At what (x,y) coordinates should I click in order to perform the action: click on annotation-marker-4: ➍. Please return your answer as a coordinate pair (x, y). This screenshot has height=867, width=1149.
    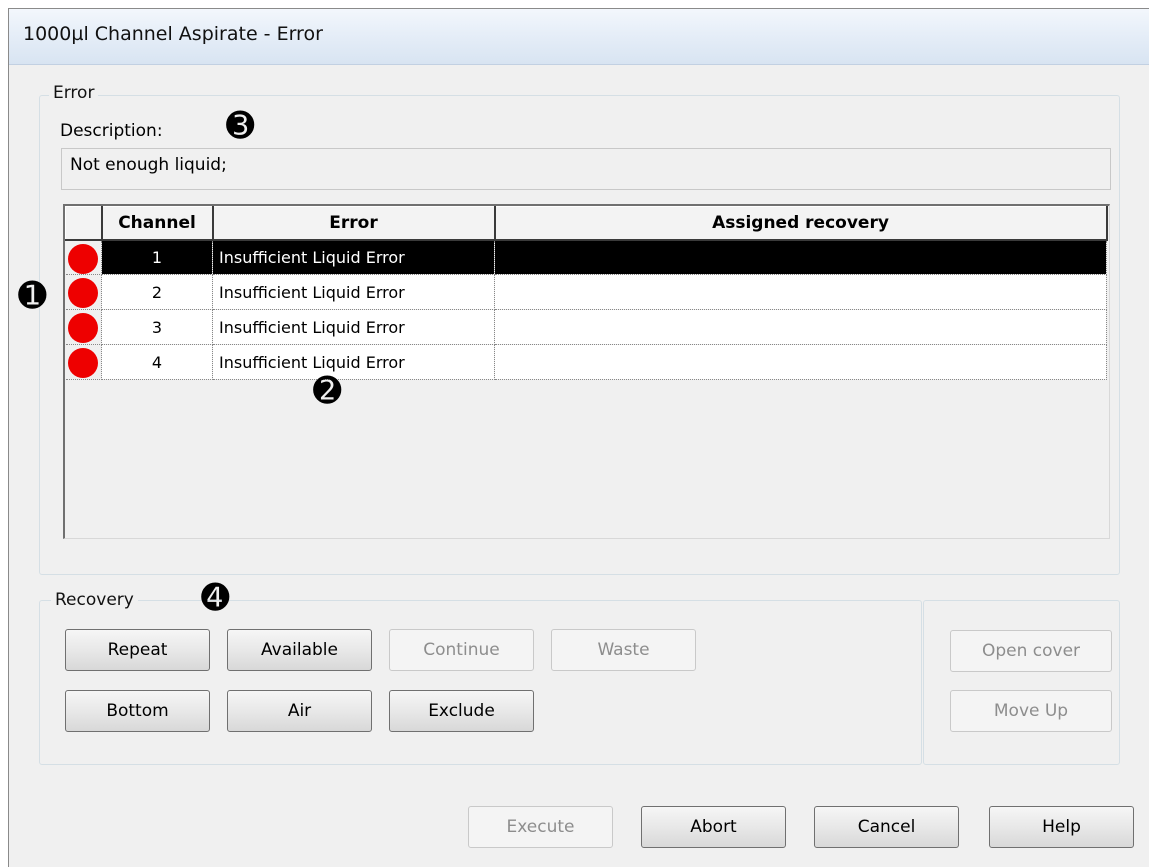
    Looking at the image, I should click on (215, 598).